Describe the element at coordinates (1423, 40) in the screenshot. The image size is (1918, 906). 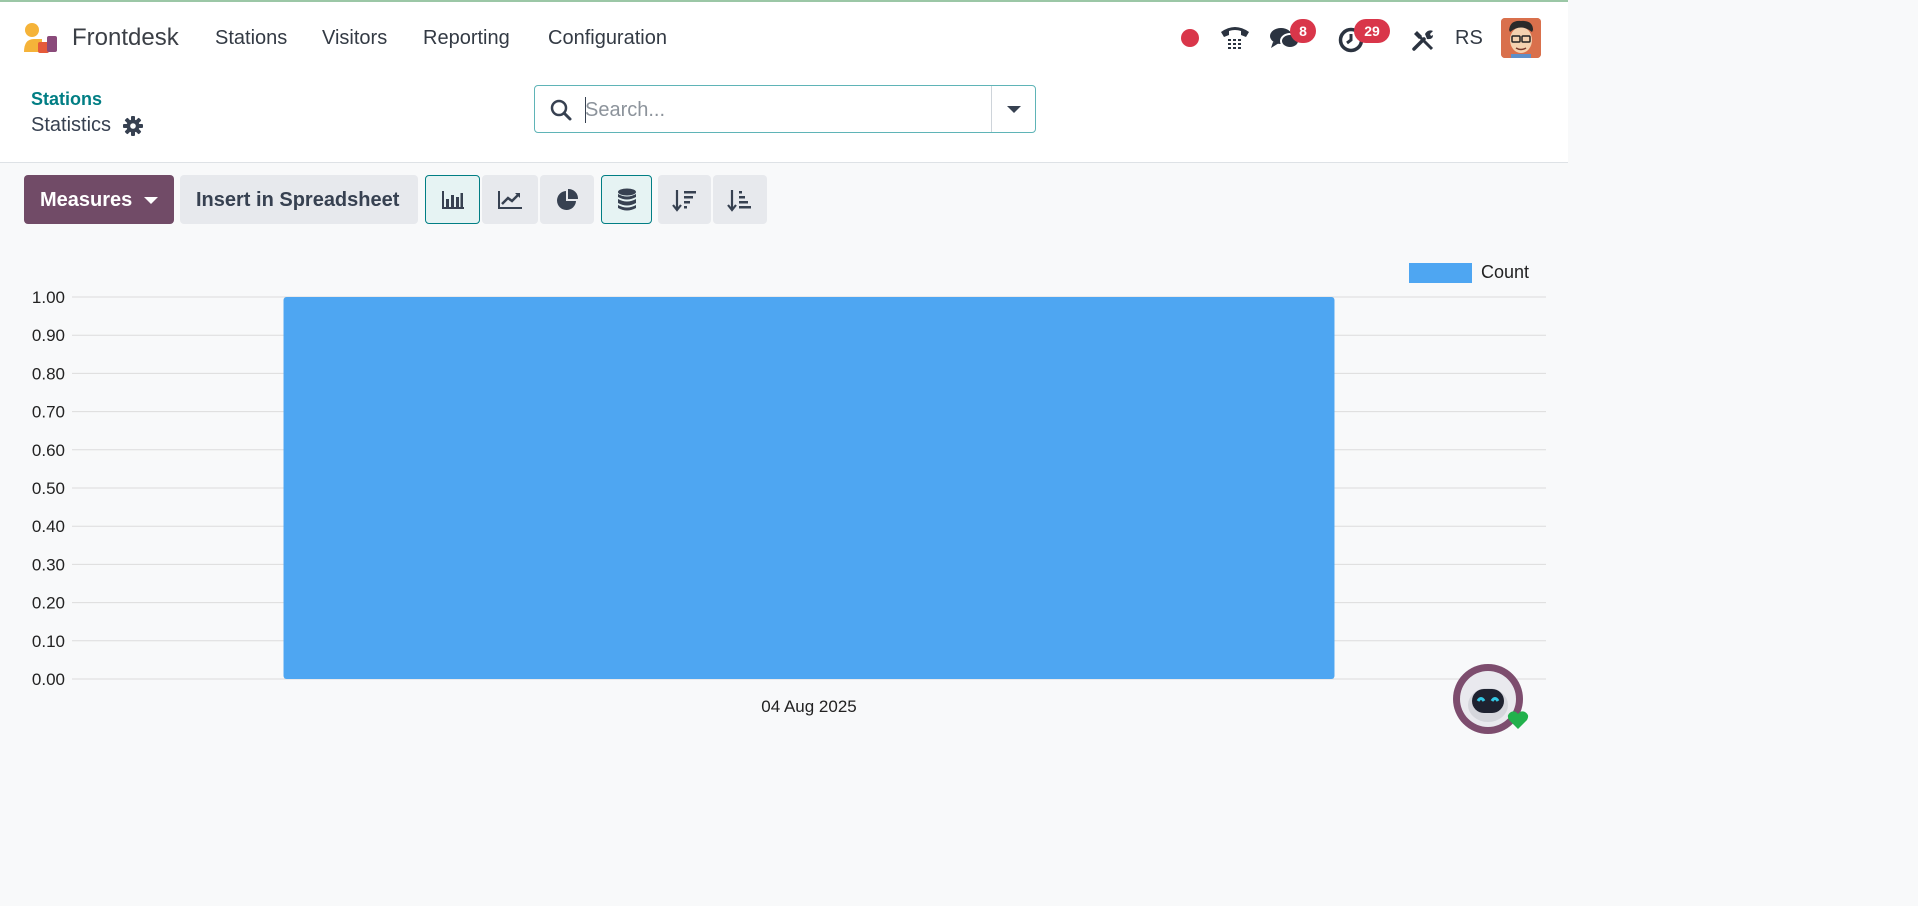
I see `debug-tools-icon` at that location.